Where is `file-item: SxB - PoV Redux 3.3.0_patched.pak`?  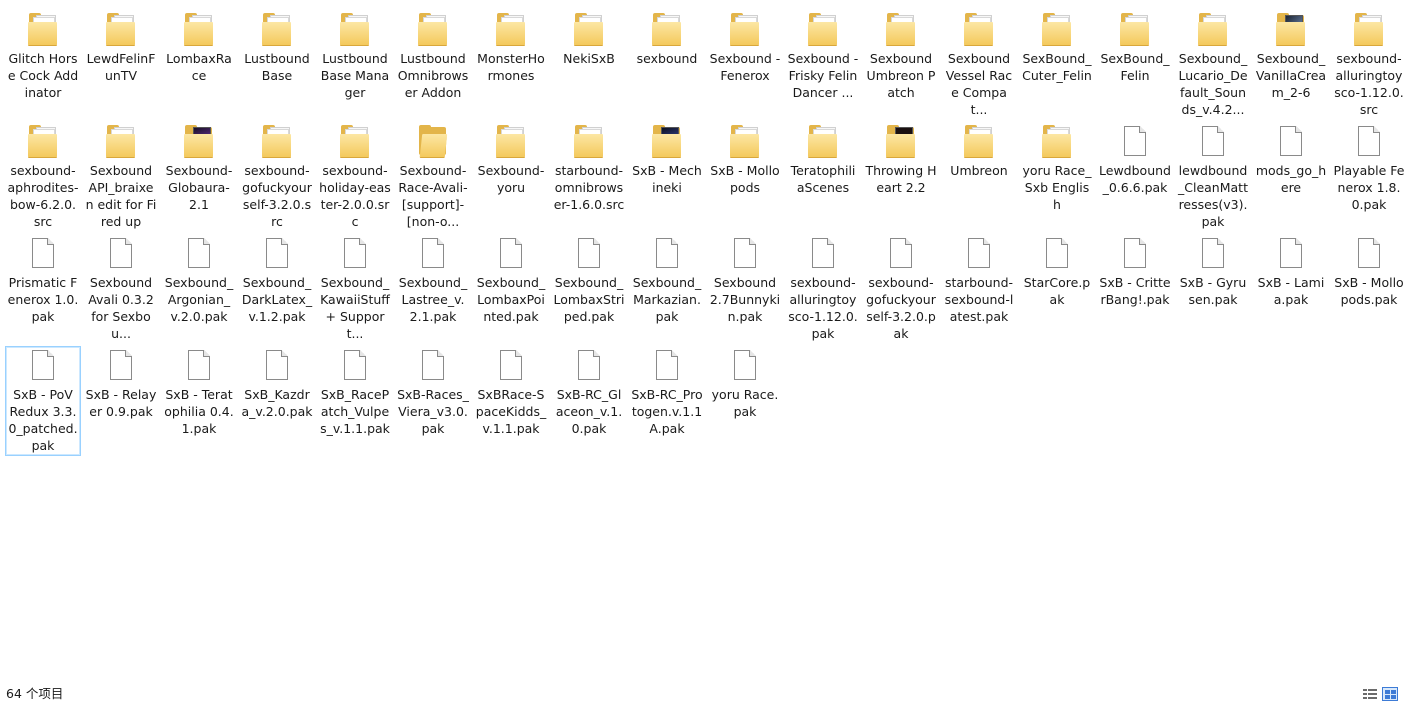
file-item: SxB - PoV Redux 3.3.0_patched.pak is located at coordinates (43, 401).